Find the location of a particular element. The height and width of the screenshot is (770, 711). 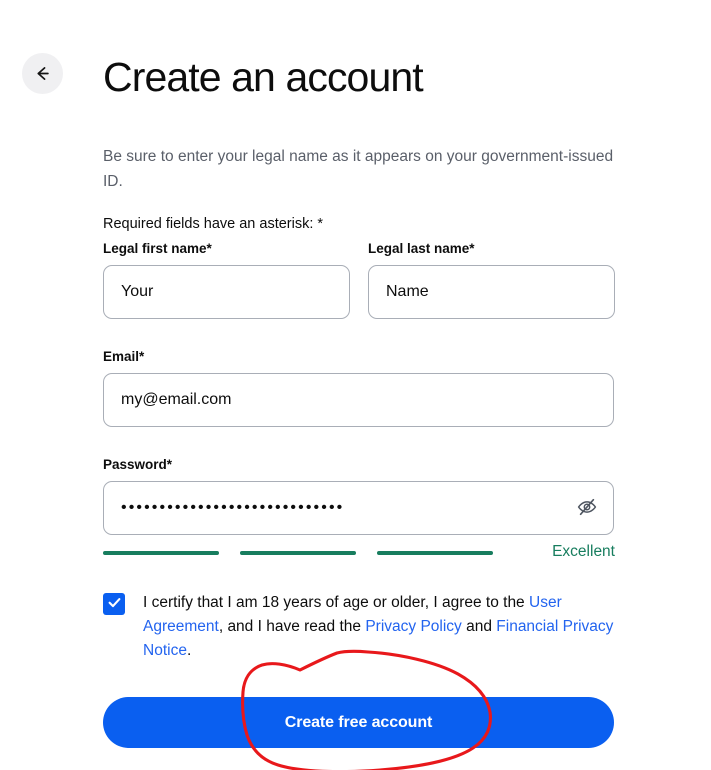

last-name-input is located at coordinates (491, 292).